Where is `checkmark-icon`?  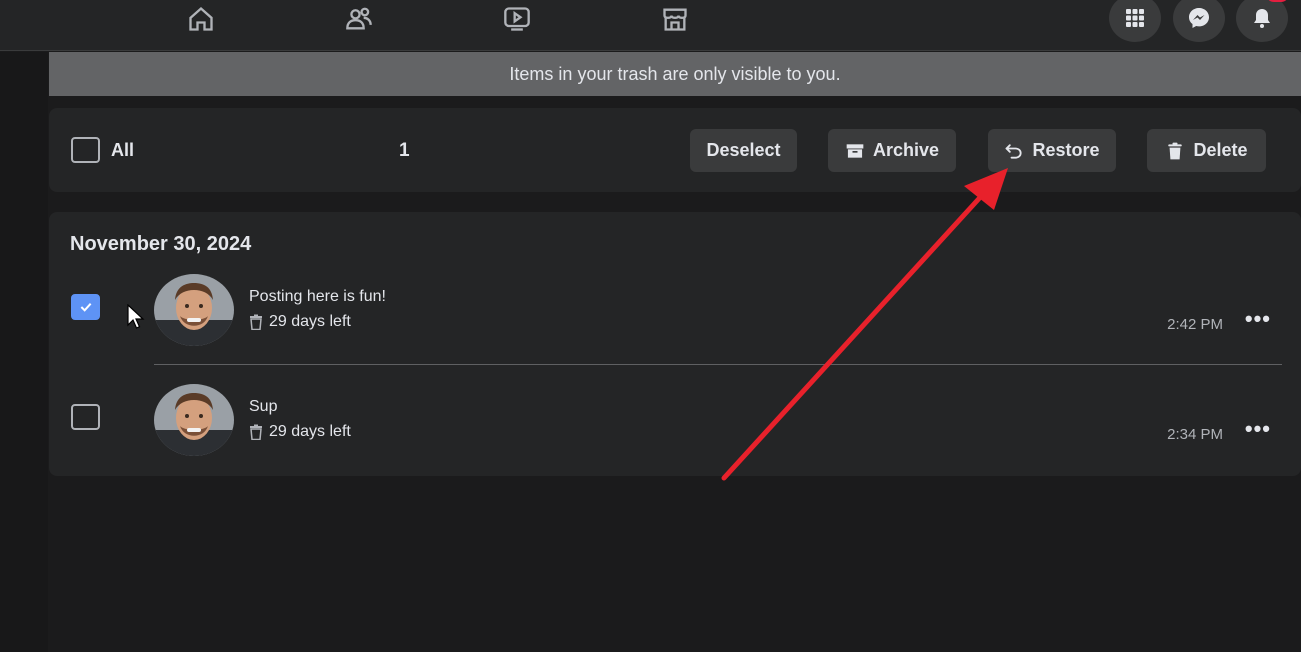
checkmark-icon is located at coordinates (85, 307).